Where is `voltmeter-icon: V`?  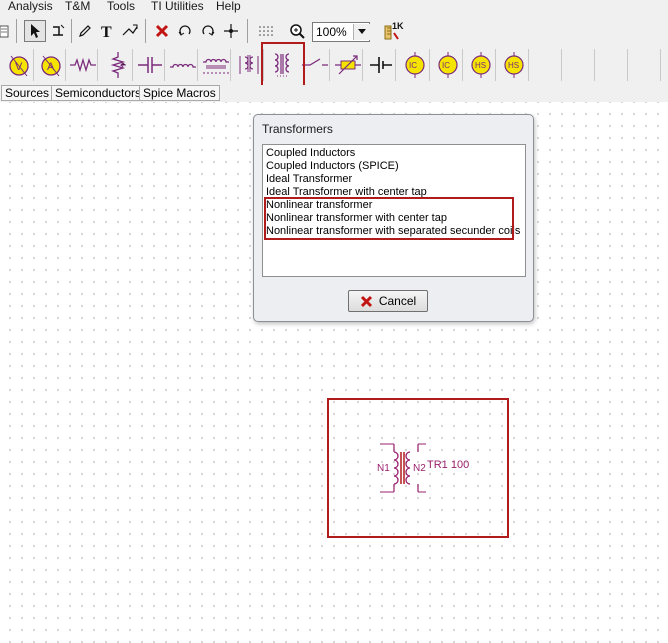 voltmeter-icon: V is located at coordinates (19, 65).